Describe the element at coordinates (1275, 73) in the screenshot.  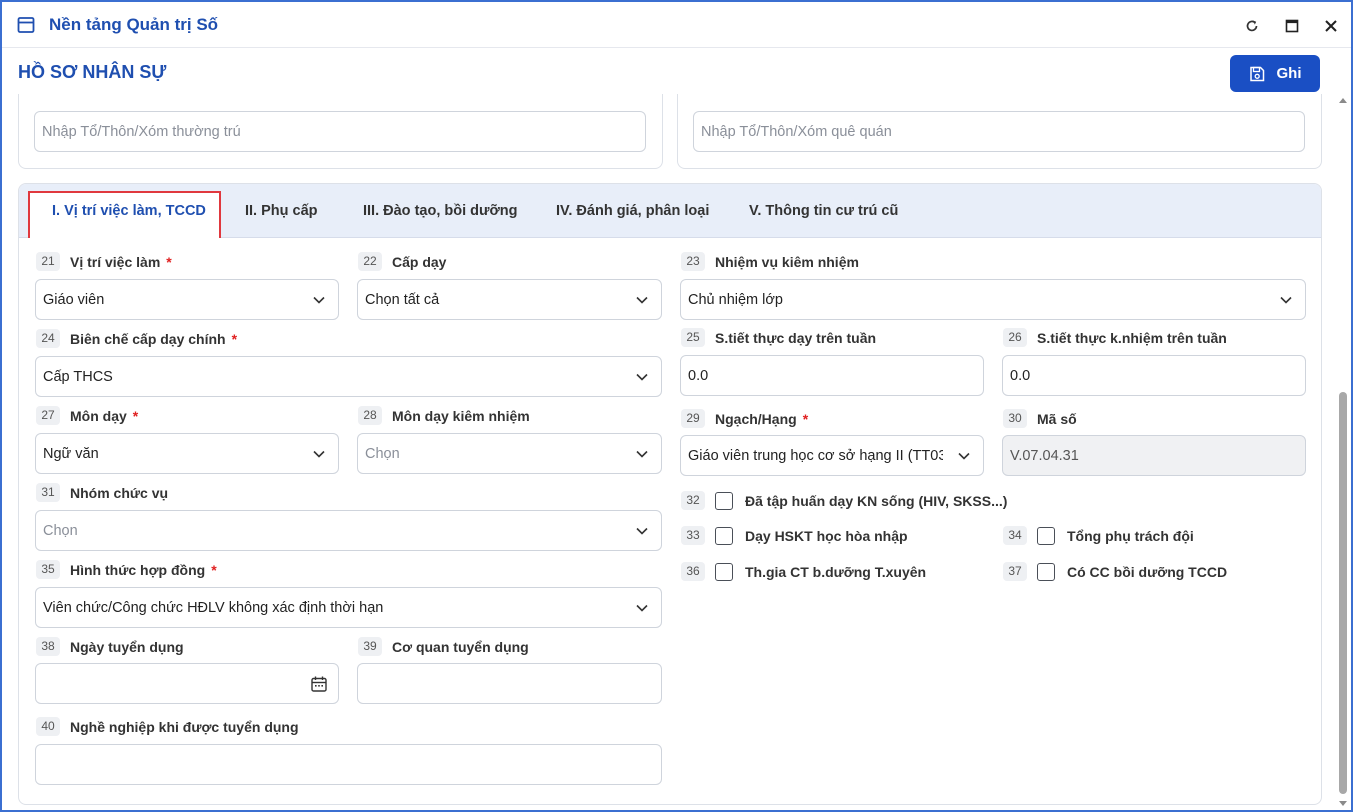
I see `save-button: Ghi` at that location.